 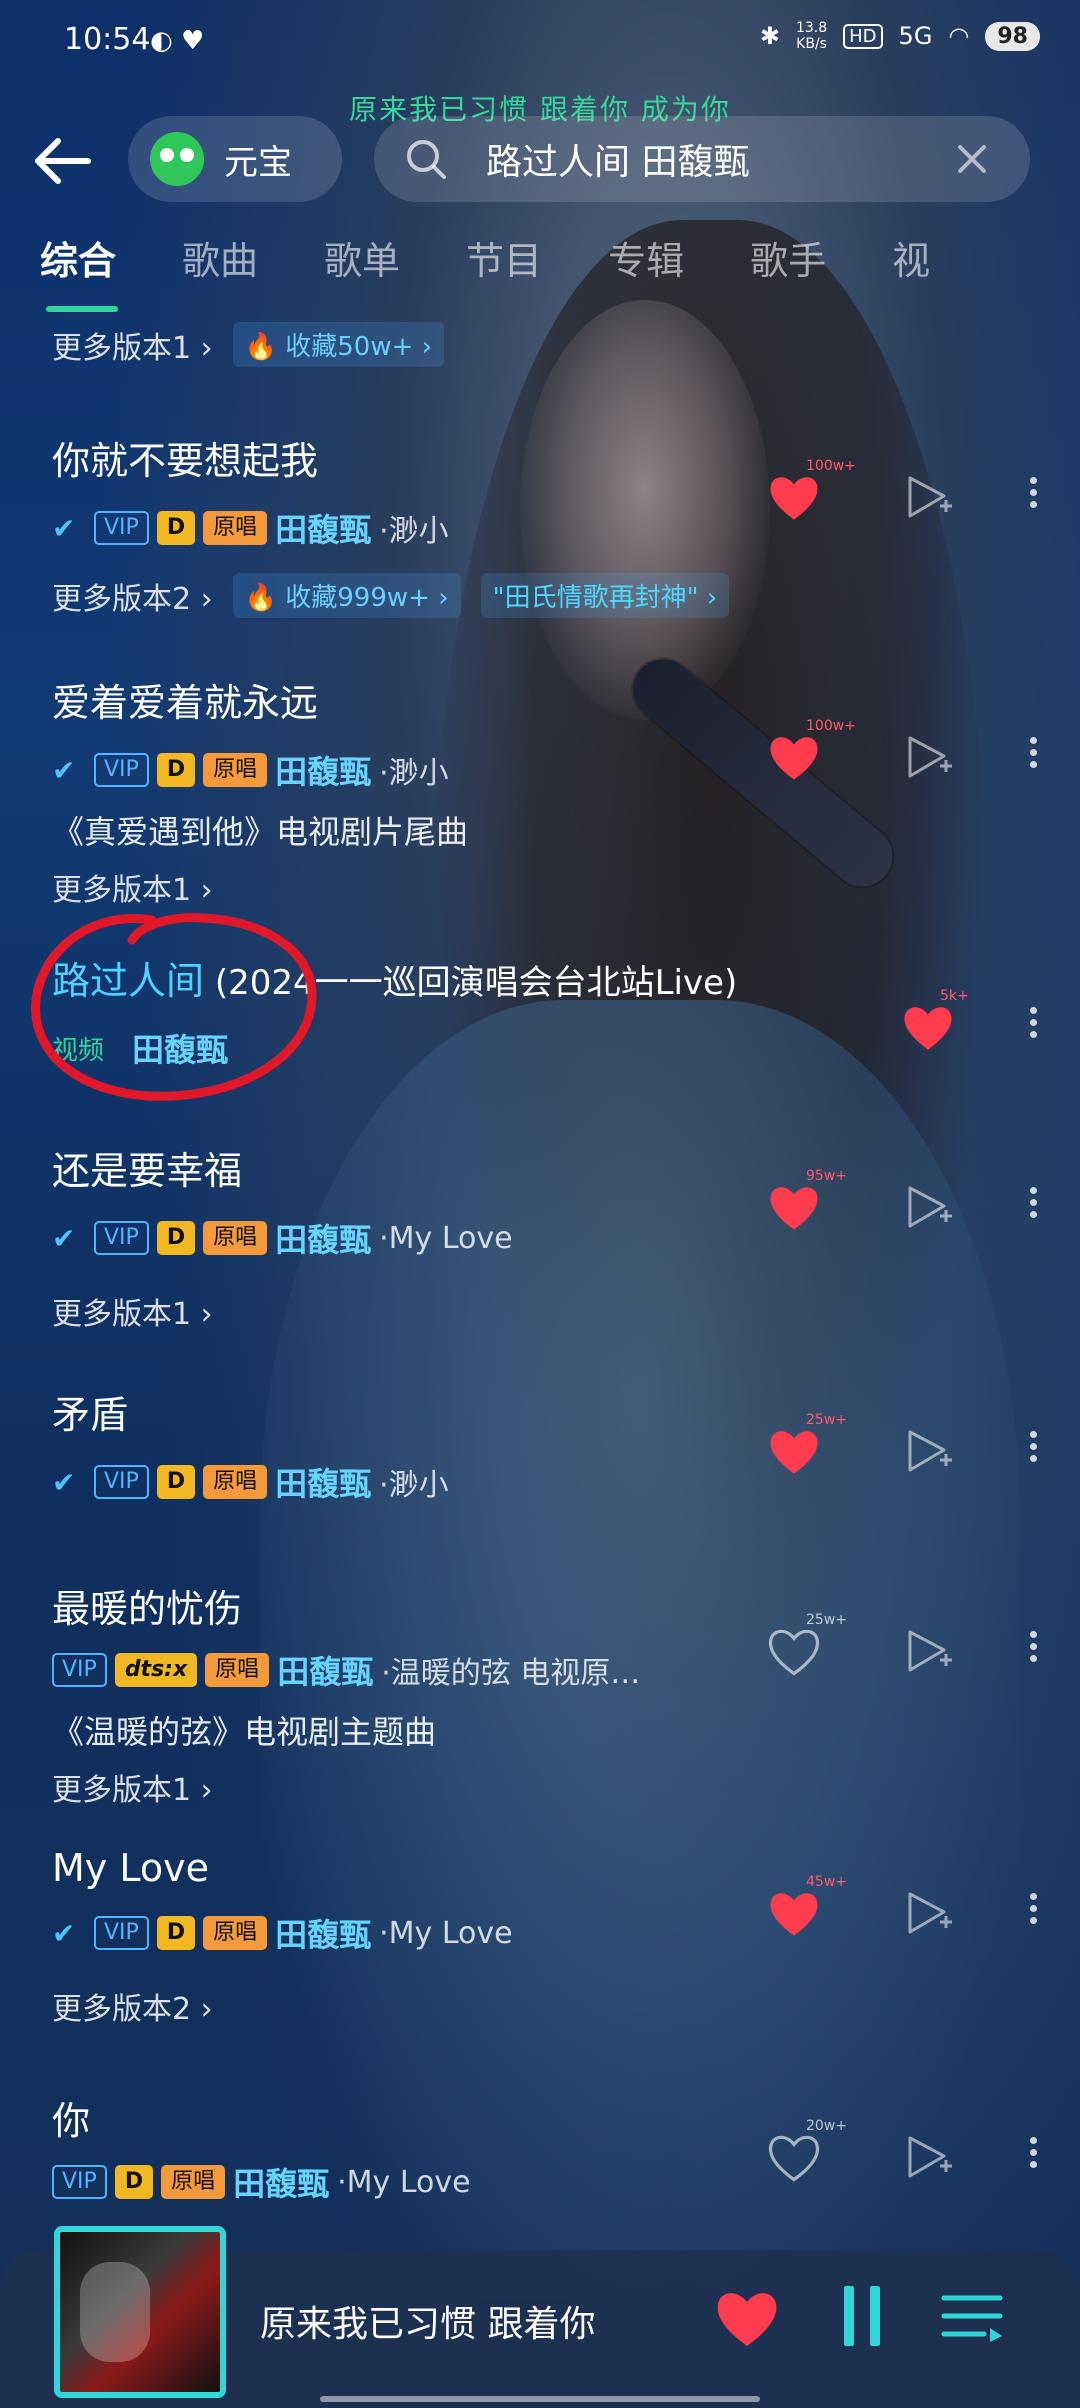 I want to click on song-row: 你 VIP D 原唱 田馥甄 ·My Love, so click(x=412, y=2147).